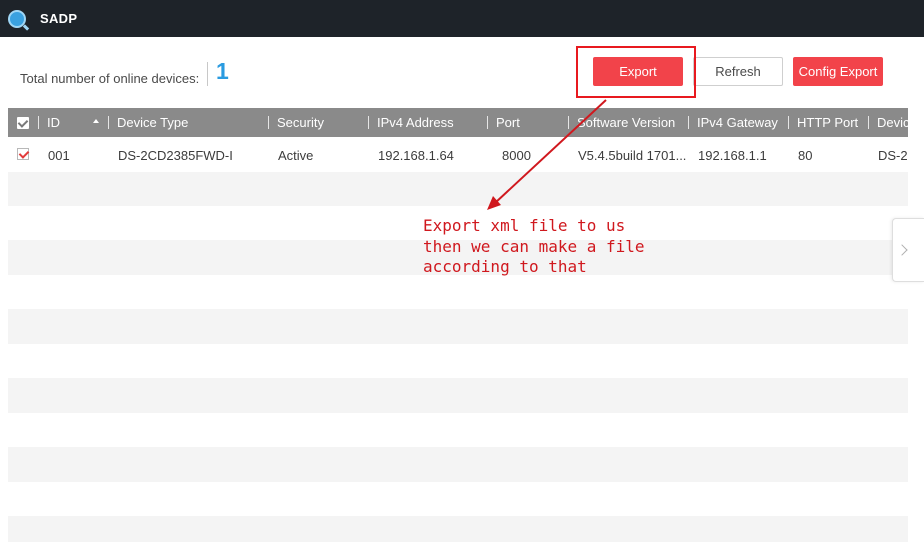 This screenshot has width=924, height=542. I want to click on cell-port: 8000, so click(516, 155).